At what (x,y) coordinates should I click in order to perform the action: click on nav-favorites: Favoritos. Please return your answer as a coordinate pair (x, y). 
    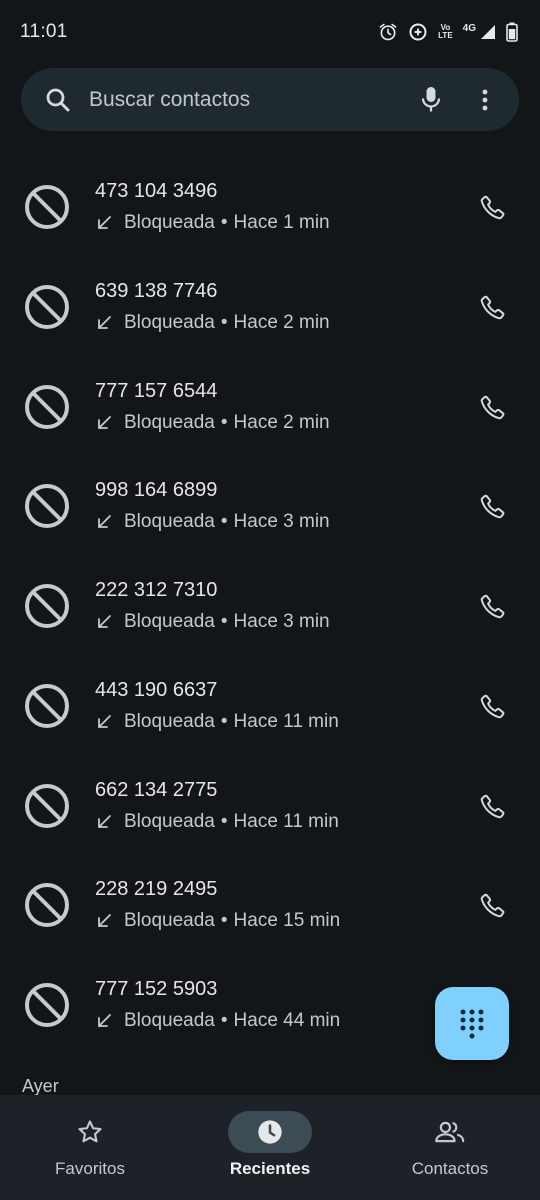
    Looking at the image, I should click on (90, 1147).